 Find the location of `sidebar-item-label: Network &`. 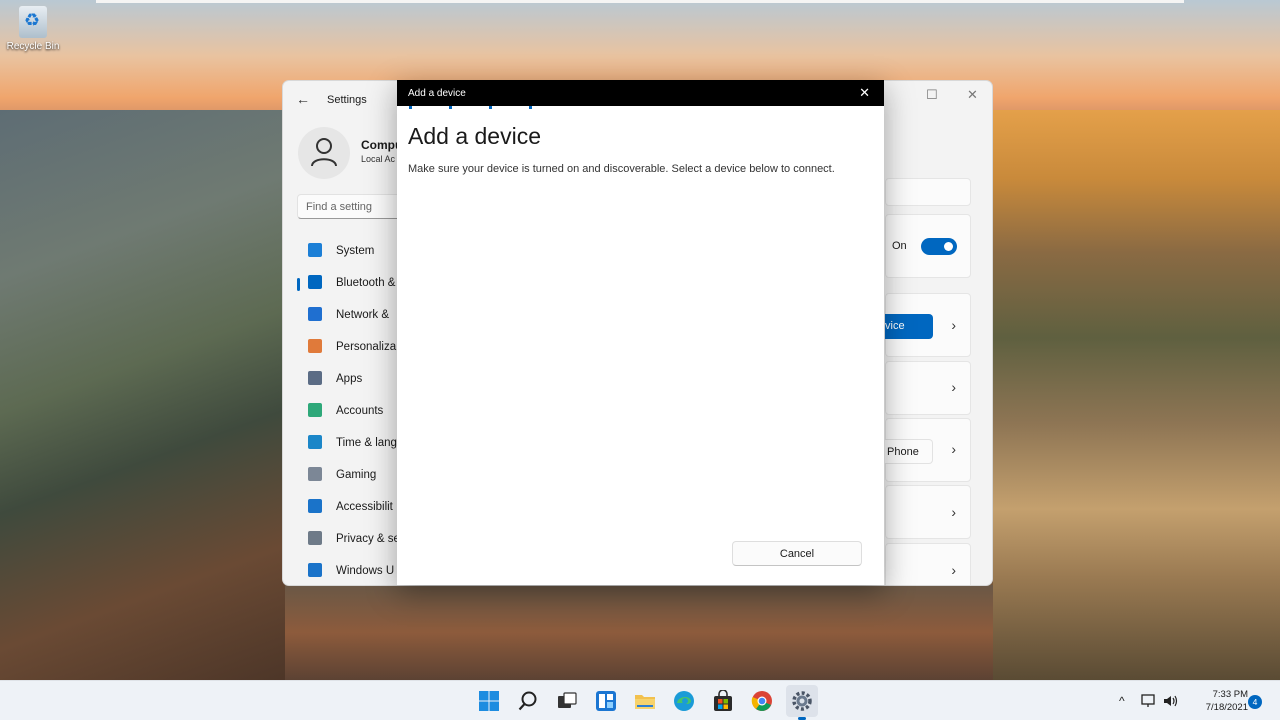

sidebar-item-label: Network & is located at coordinates (363, 315).